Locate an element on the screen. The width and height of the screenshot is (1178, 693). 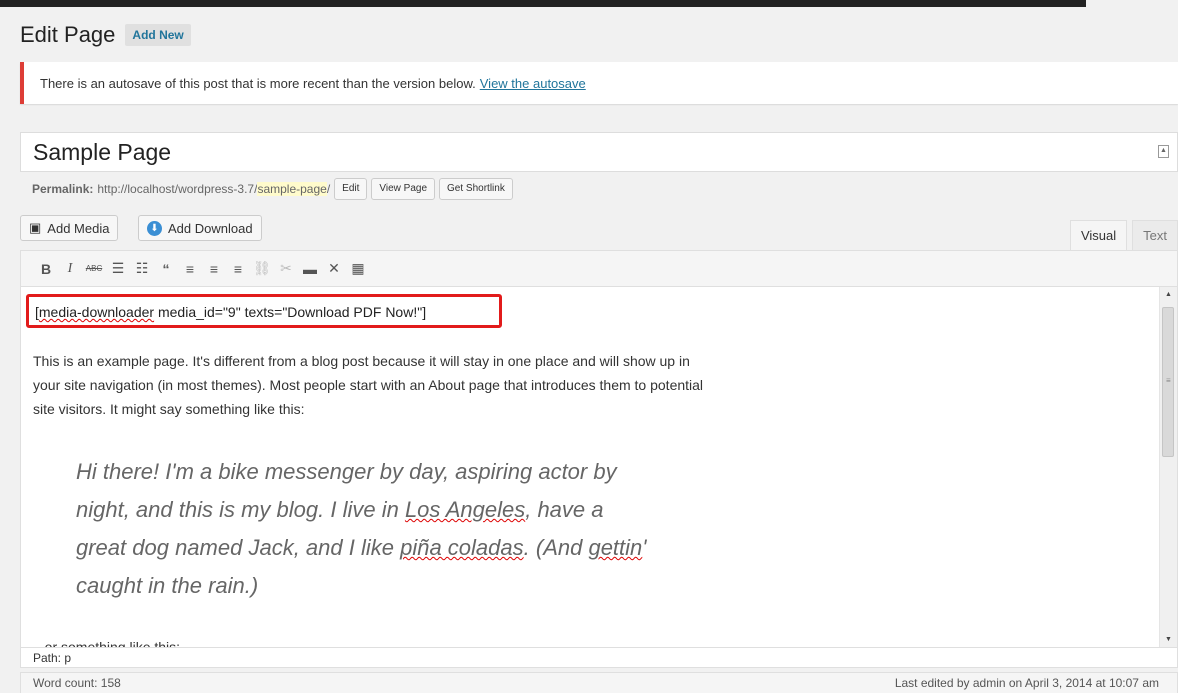
editor-tabs: Visual Text is located at coordinates (1121, 235).